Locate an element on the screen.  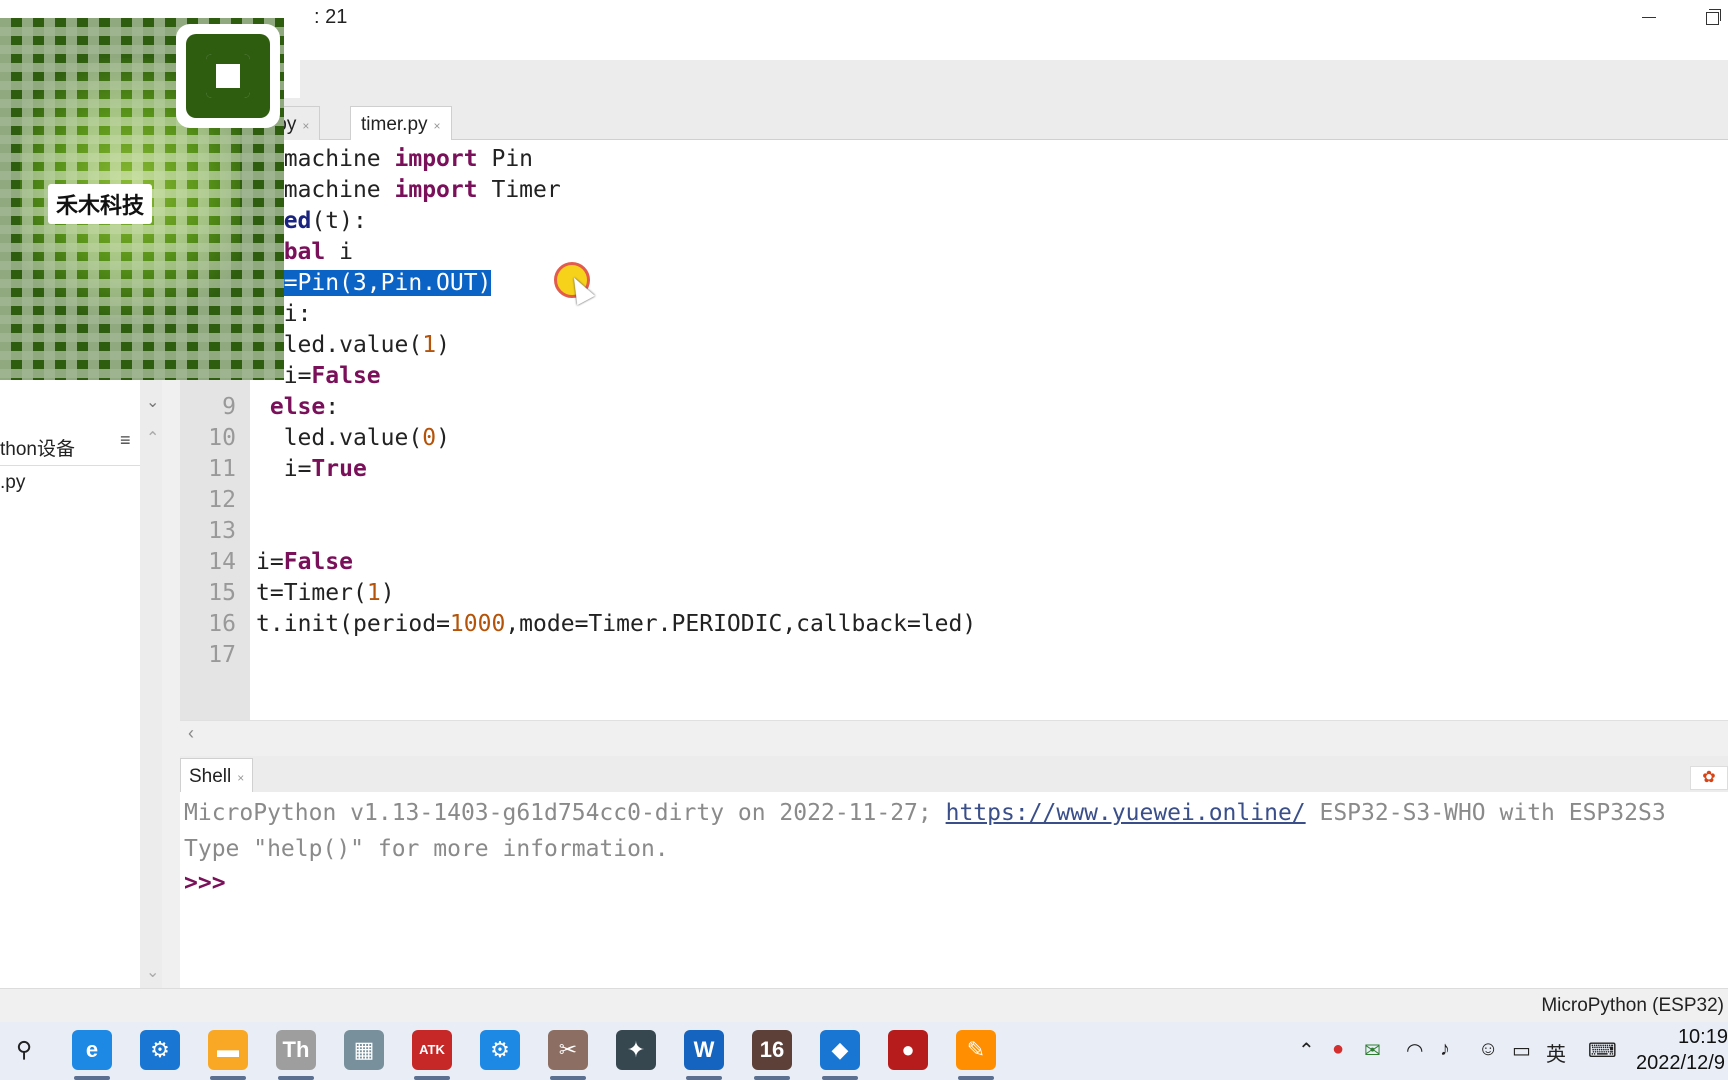
code-line: t=Timer(1) is located at coordinates (325, 593).